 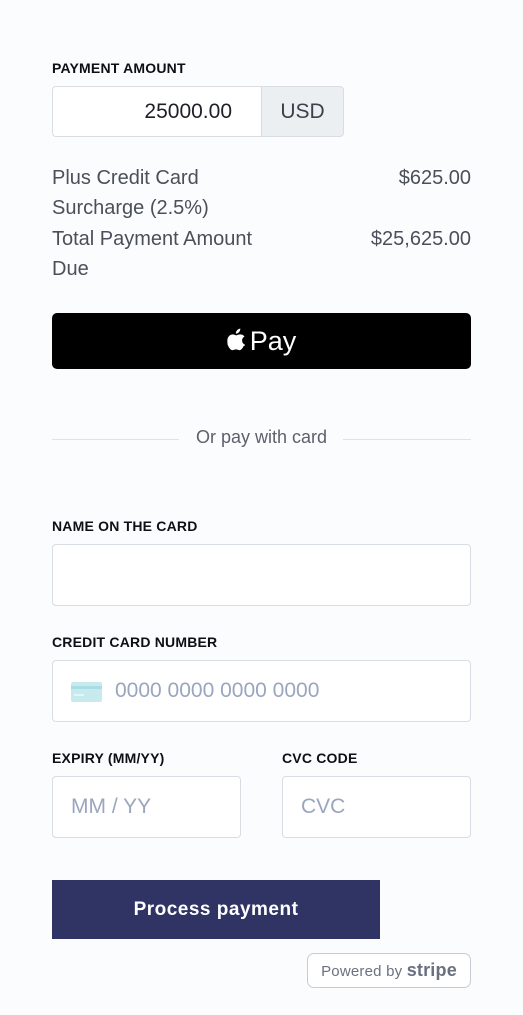 I want to click on powered-by-stripe-badge: Powered by stripe, so click(x=389, y=970).